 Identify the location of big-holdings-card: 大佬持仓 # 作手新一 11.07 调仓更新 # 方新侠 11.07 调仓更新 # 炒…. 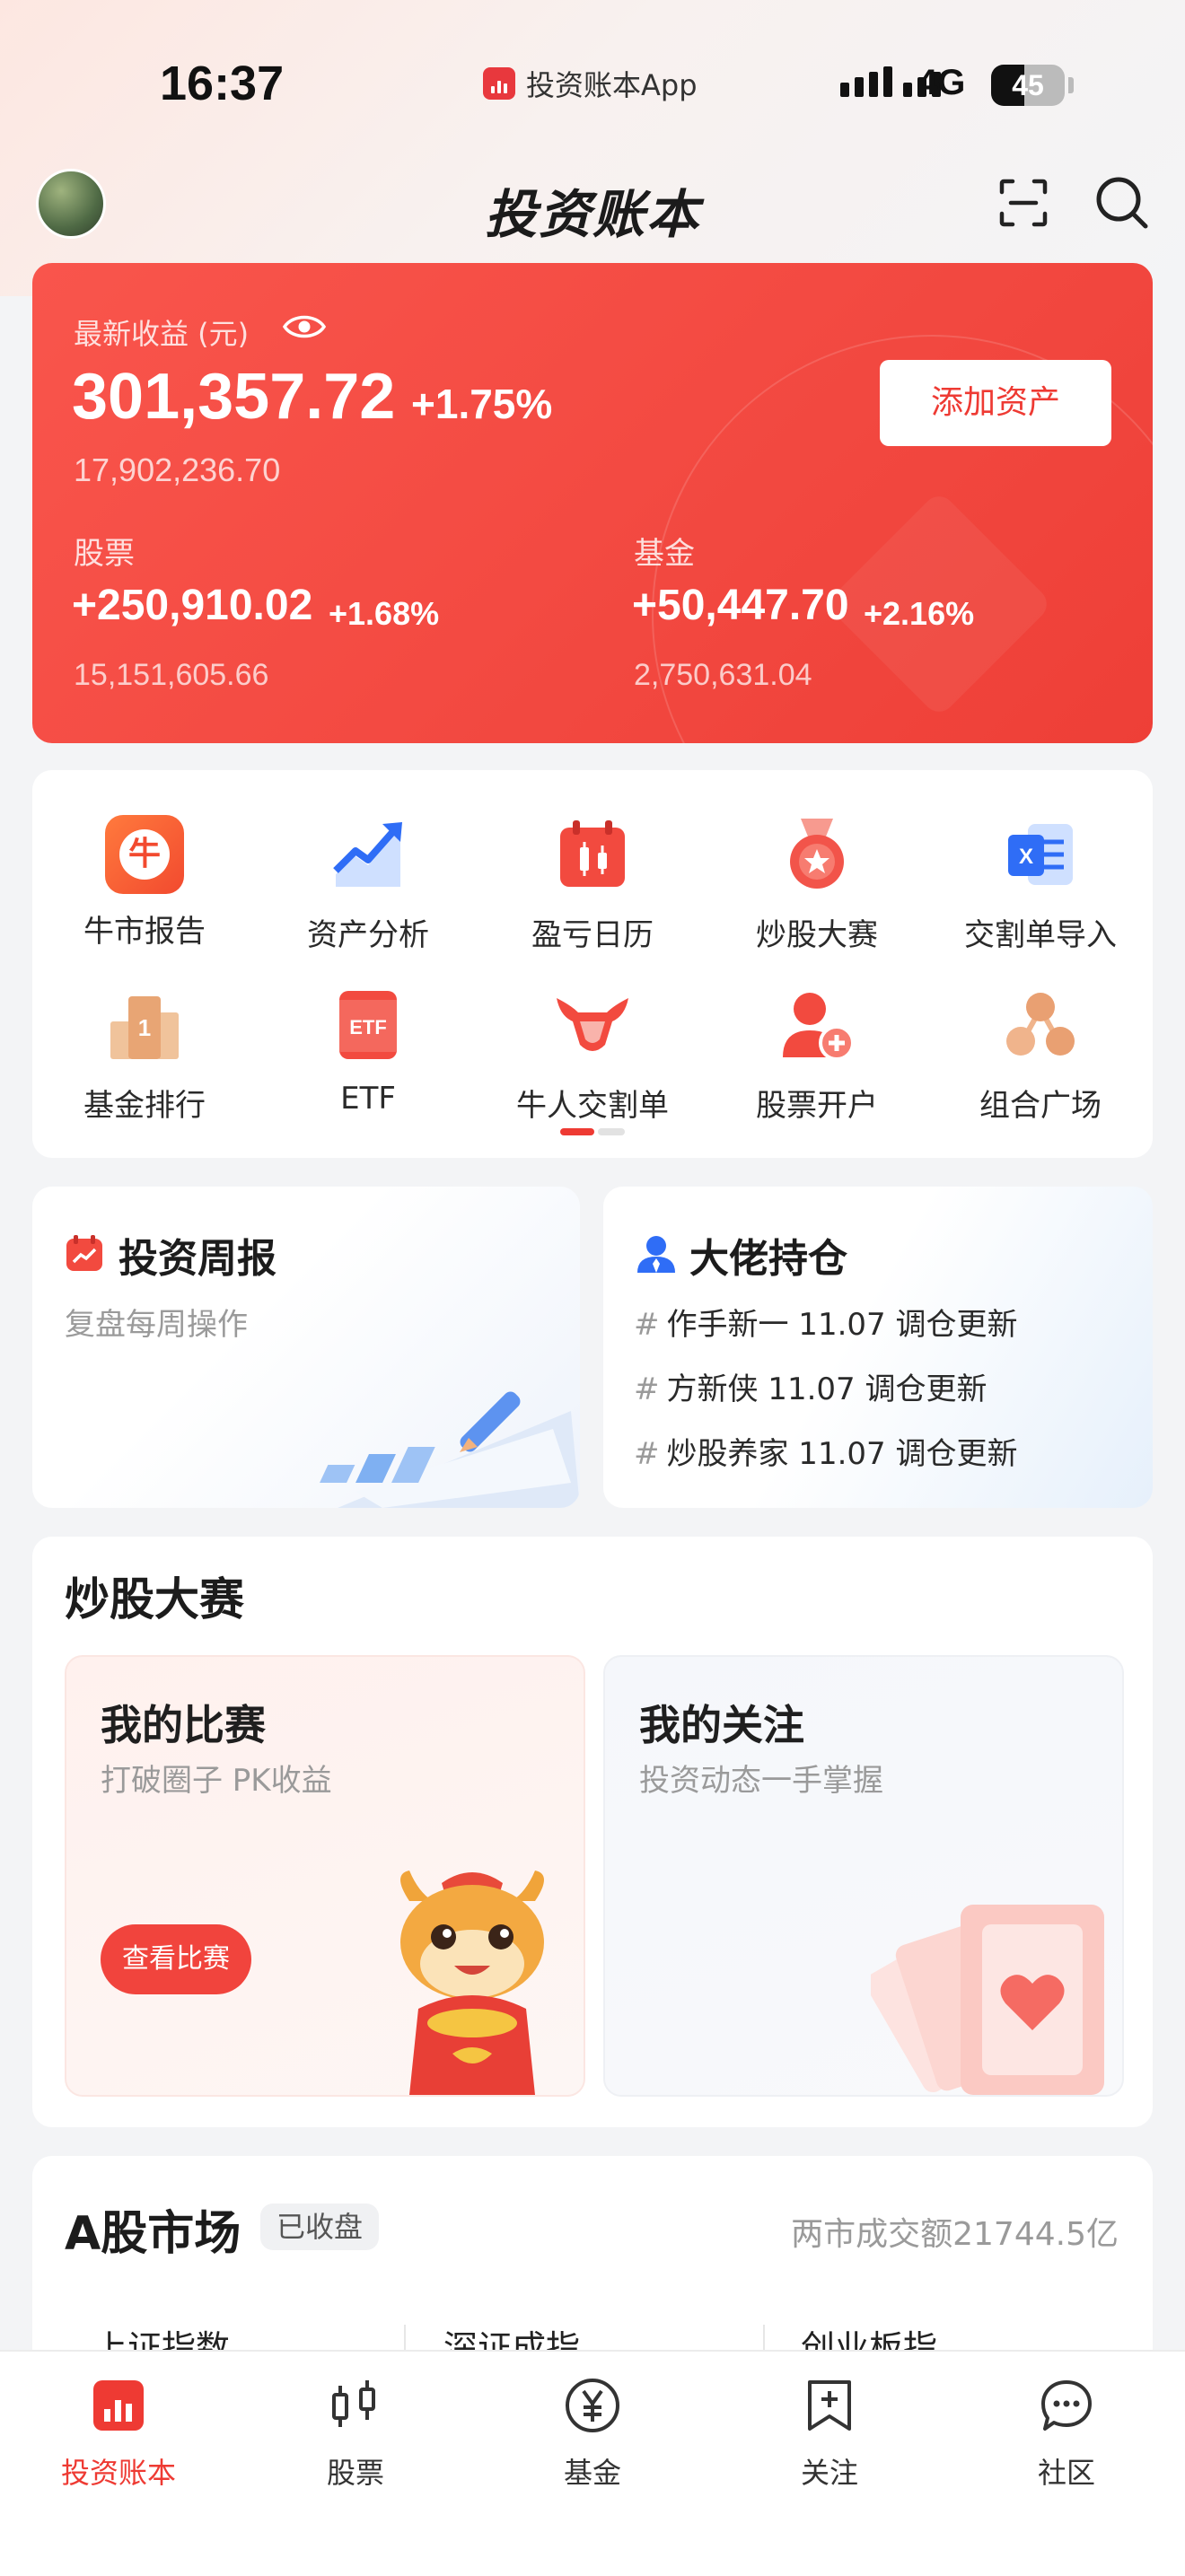
(878, 1347).